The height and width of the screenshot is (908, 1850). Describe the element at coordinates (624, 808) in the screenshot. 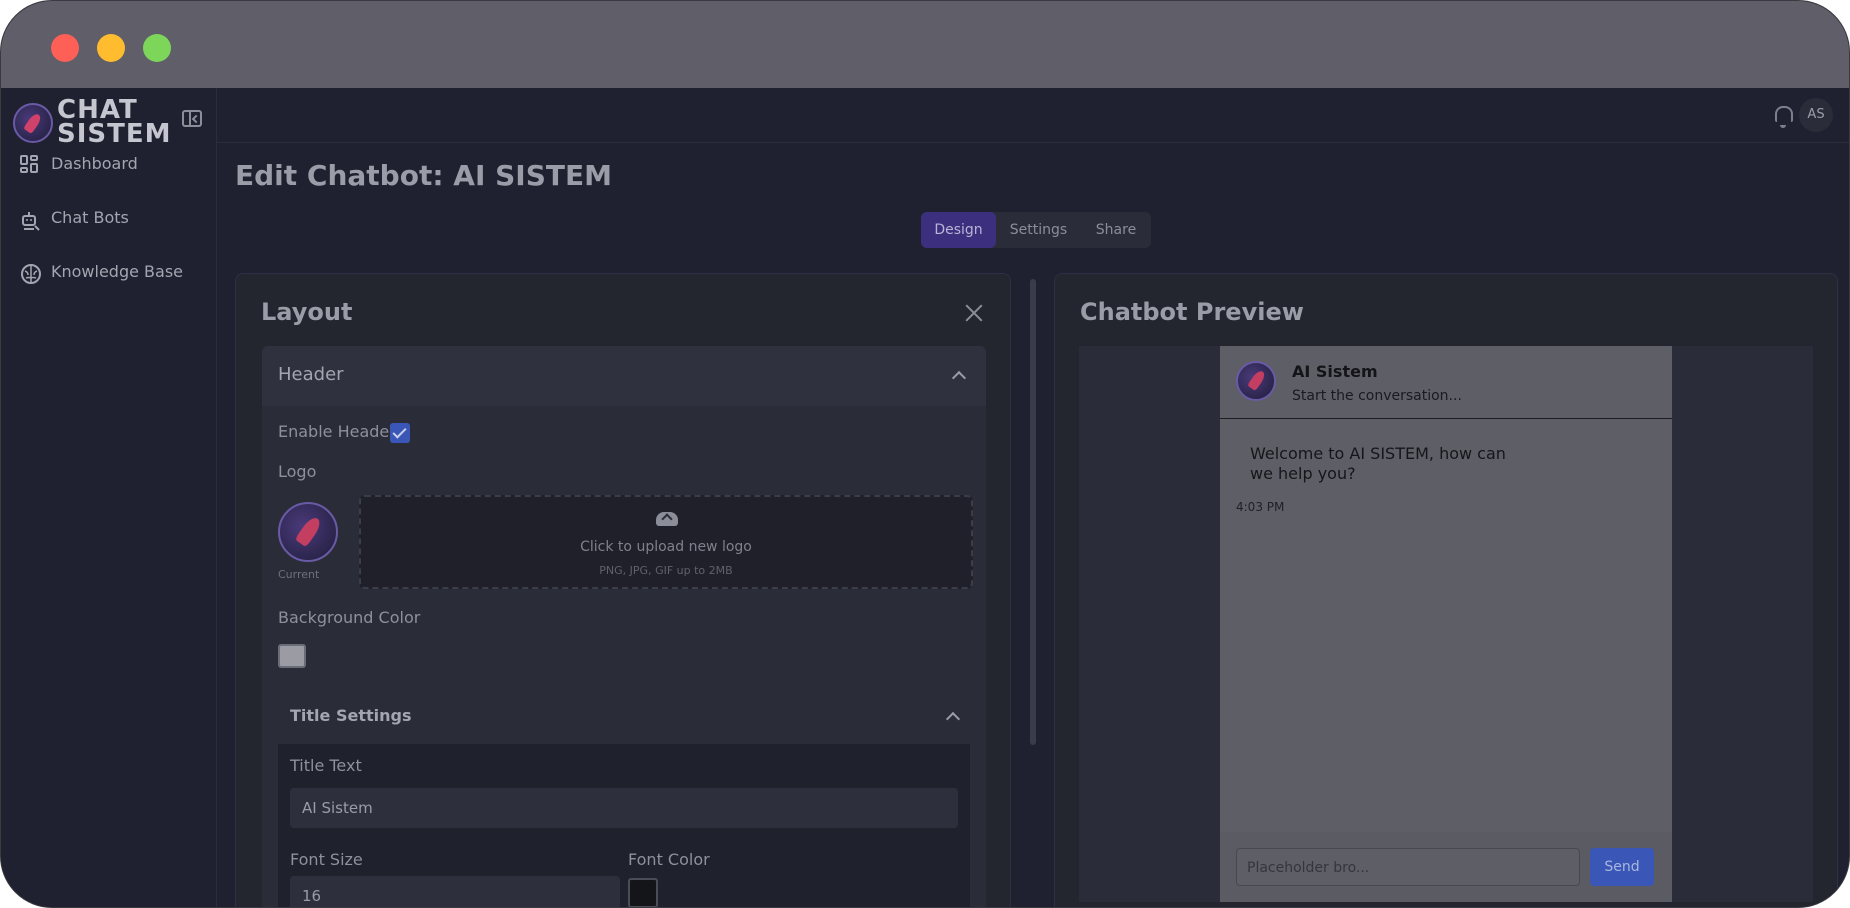

I see `title-text-input: AI Sistem` at that location.